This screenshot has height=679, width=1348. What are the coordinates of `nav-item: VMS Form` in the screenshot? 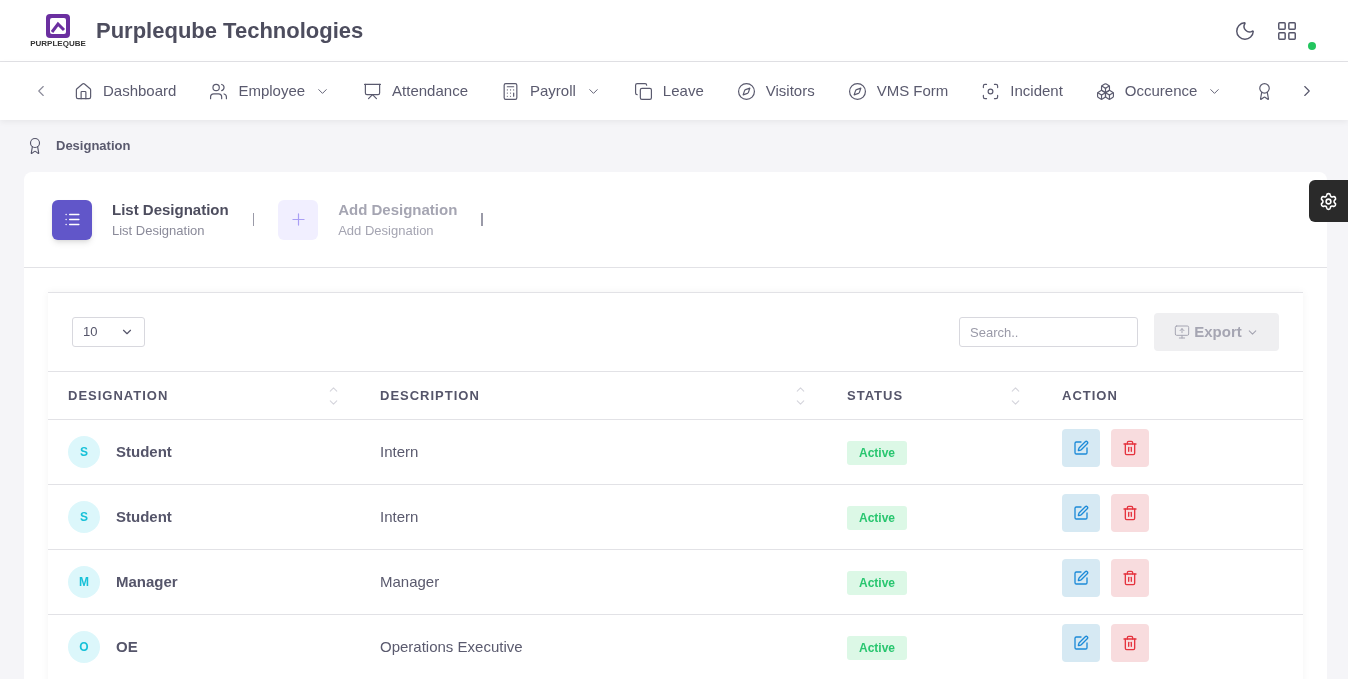 It's located at (898, 91).